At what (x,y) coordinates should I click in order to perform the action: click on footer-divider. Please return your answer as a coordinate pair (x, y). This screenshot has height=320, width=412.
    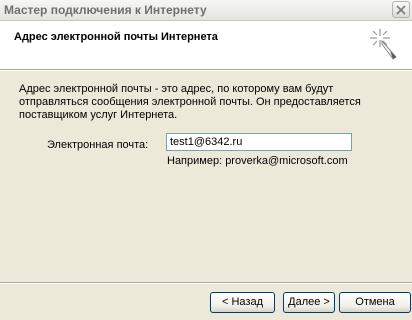
    Looking at the image, I should click on (206, 283).